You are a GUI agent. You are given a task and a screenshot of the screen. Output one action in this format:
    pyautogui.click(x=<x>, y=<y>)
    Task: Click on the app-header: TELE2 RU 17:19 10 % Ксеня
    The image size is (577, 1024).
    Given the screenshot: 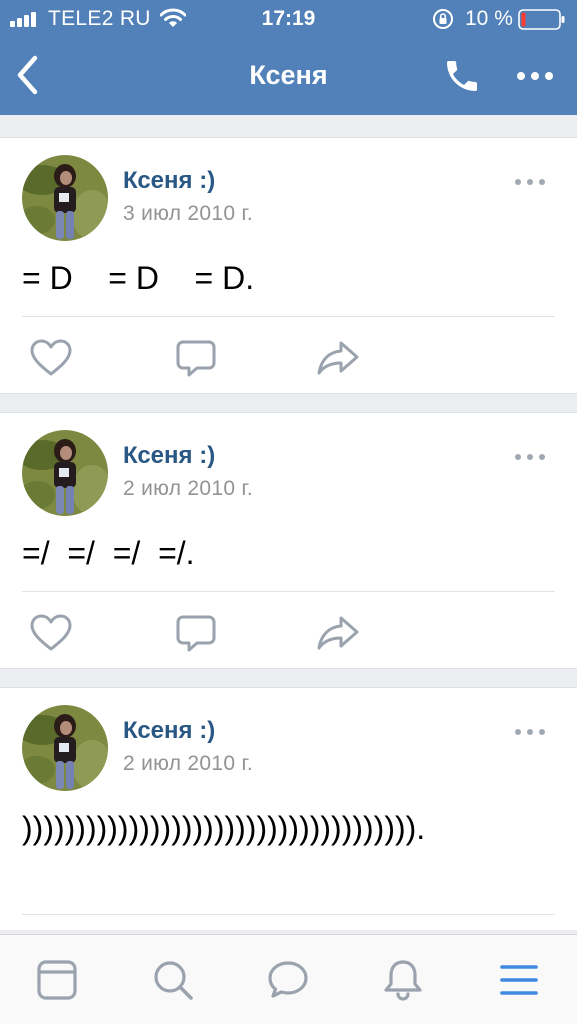 What is the action you would take?
    pyautogui.click(x=288, y=57)
    